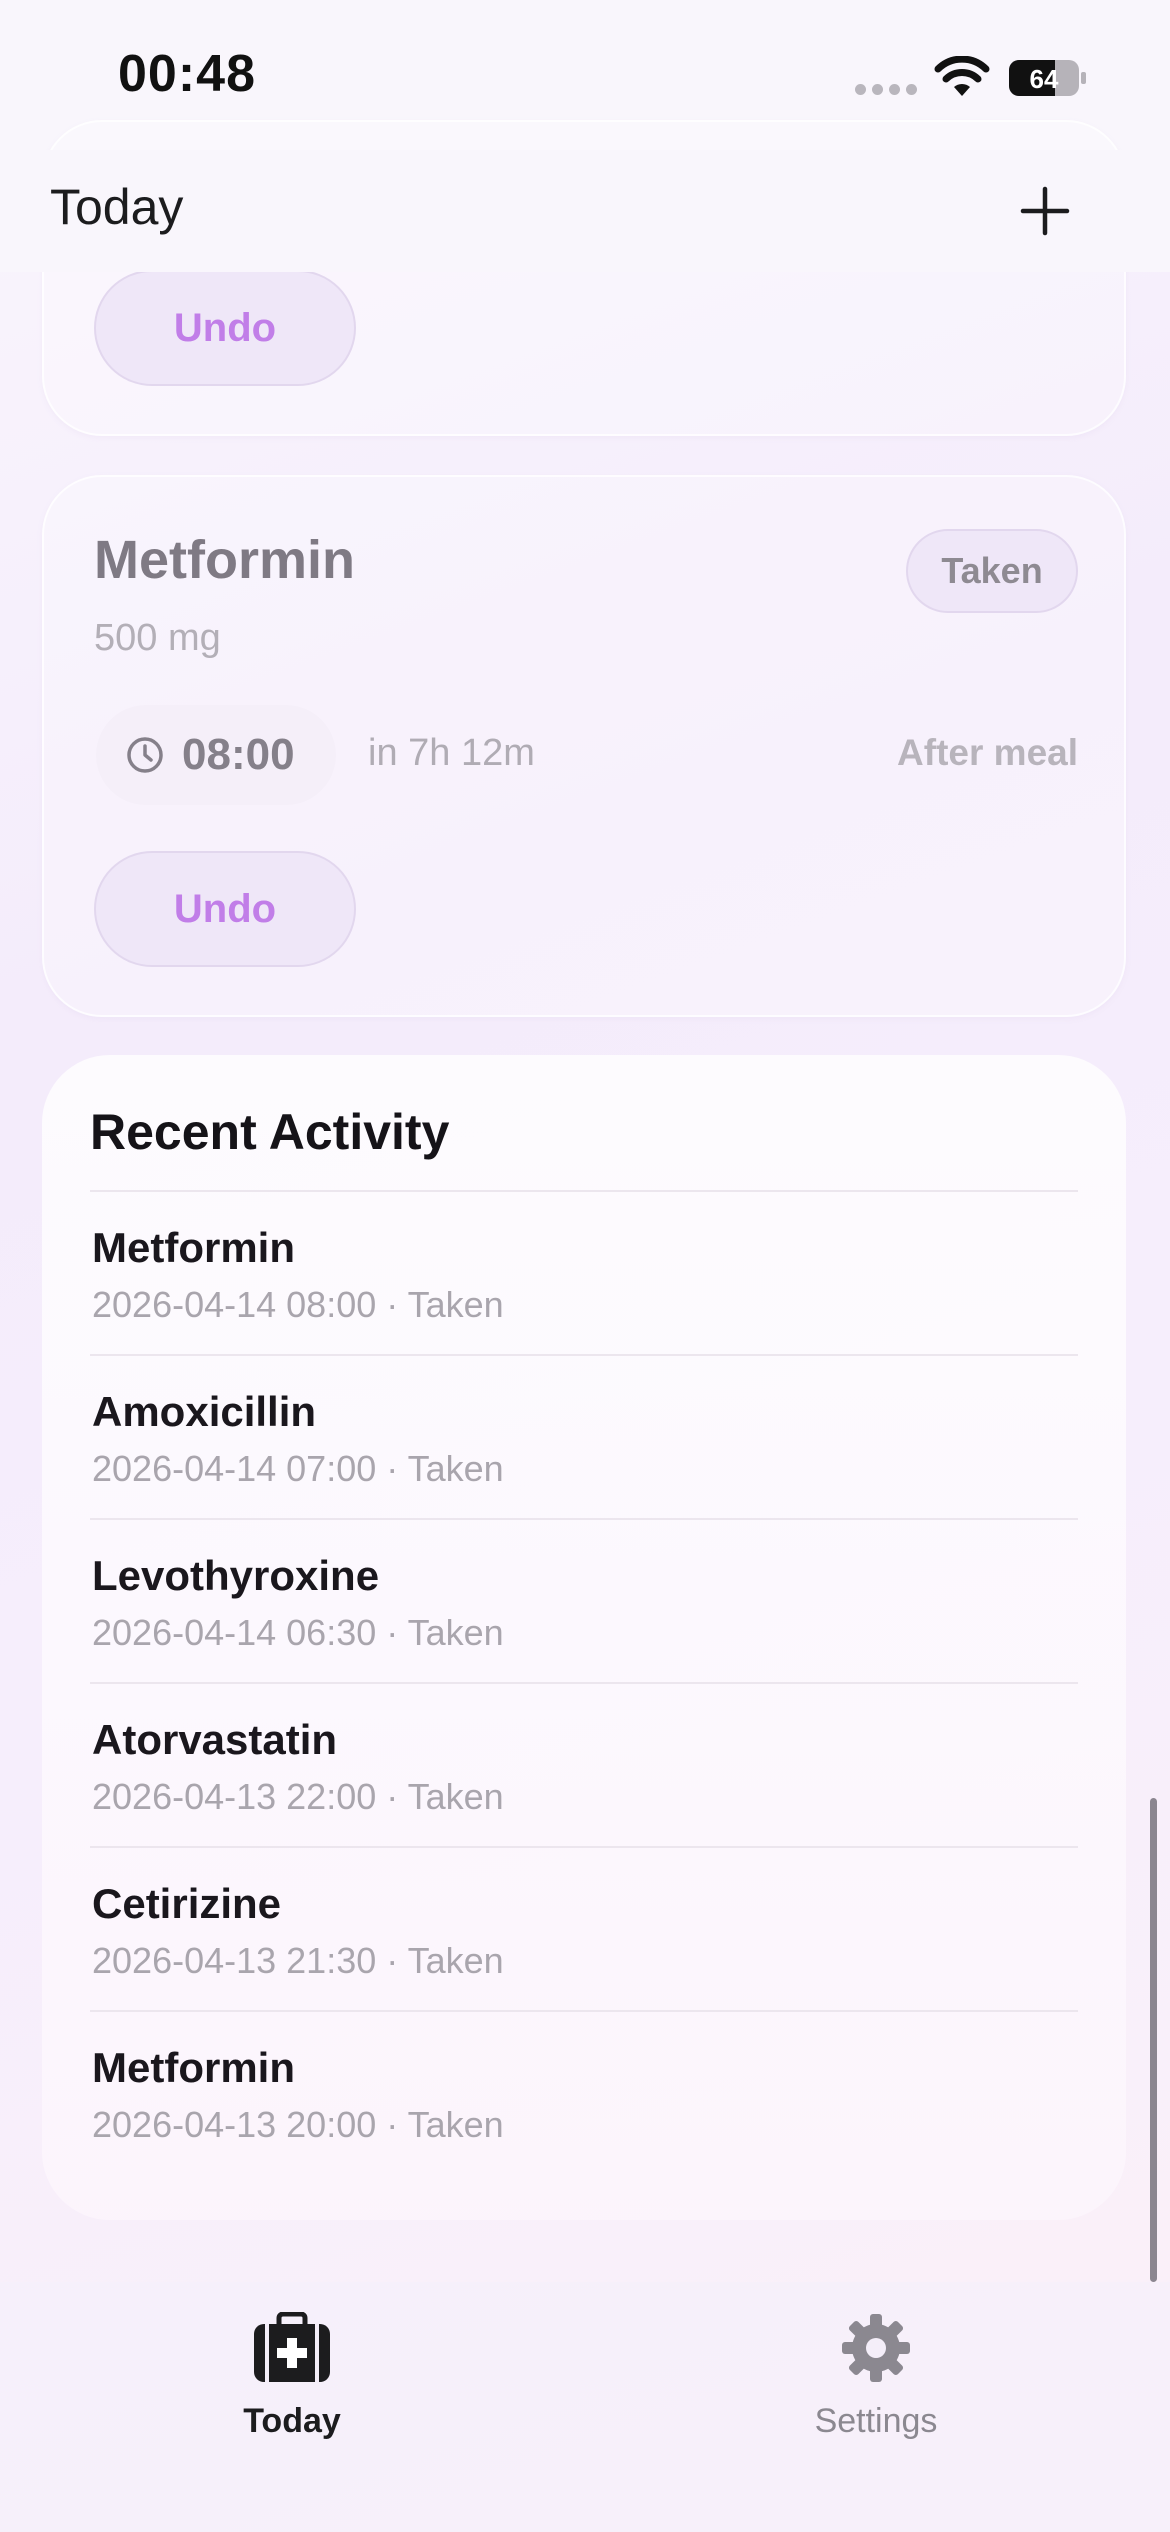  What do you see at coordinates (962, 76) in the screenshot?
I see `wifi-icon` at bounding box center [962, 76].